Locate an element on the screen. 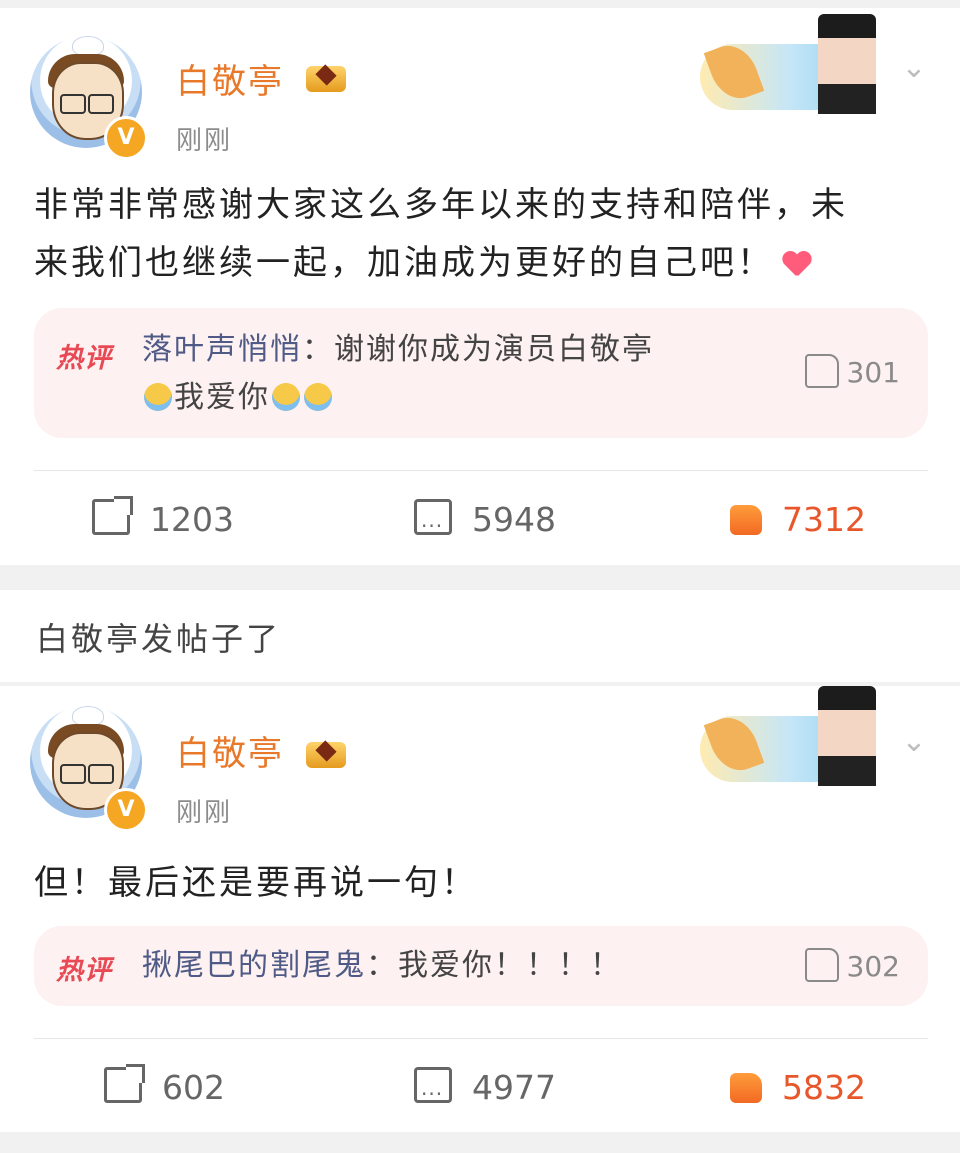 This screenshot has height=1153, width=960. post-text: 但！最后还是要再说一句！ is located at coordinates (479, 883).